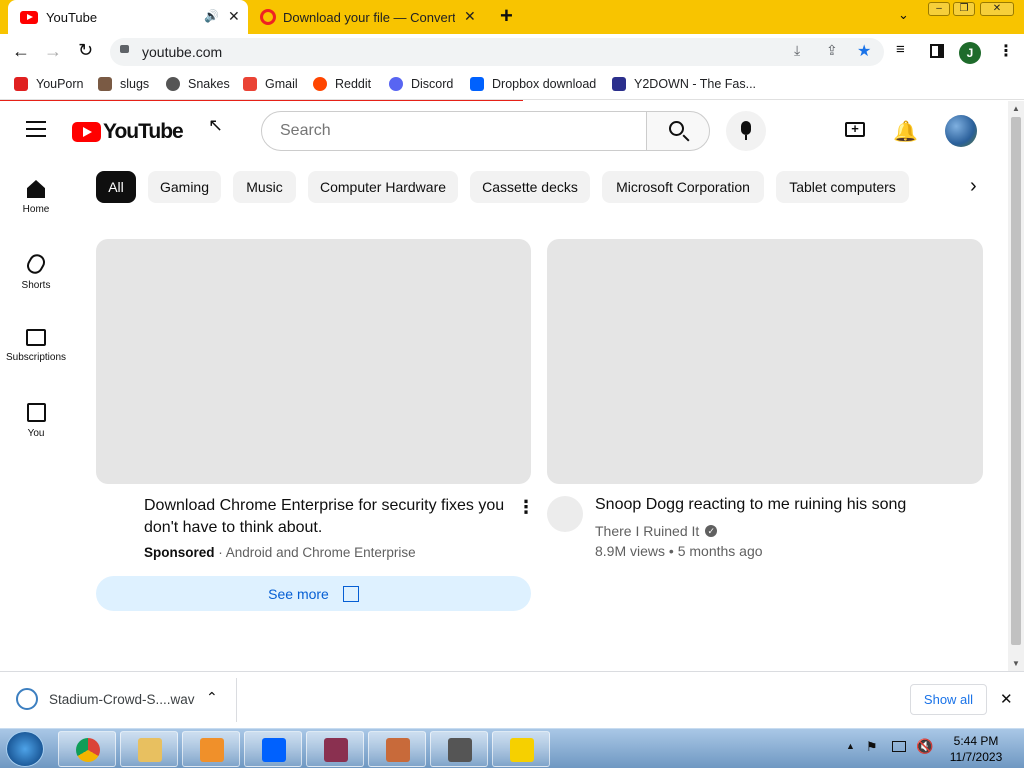 The image size is (1024, 768). I want to click on url-text: youtube.com, so click(182, 52).